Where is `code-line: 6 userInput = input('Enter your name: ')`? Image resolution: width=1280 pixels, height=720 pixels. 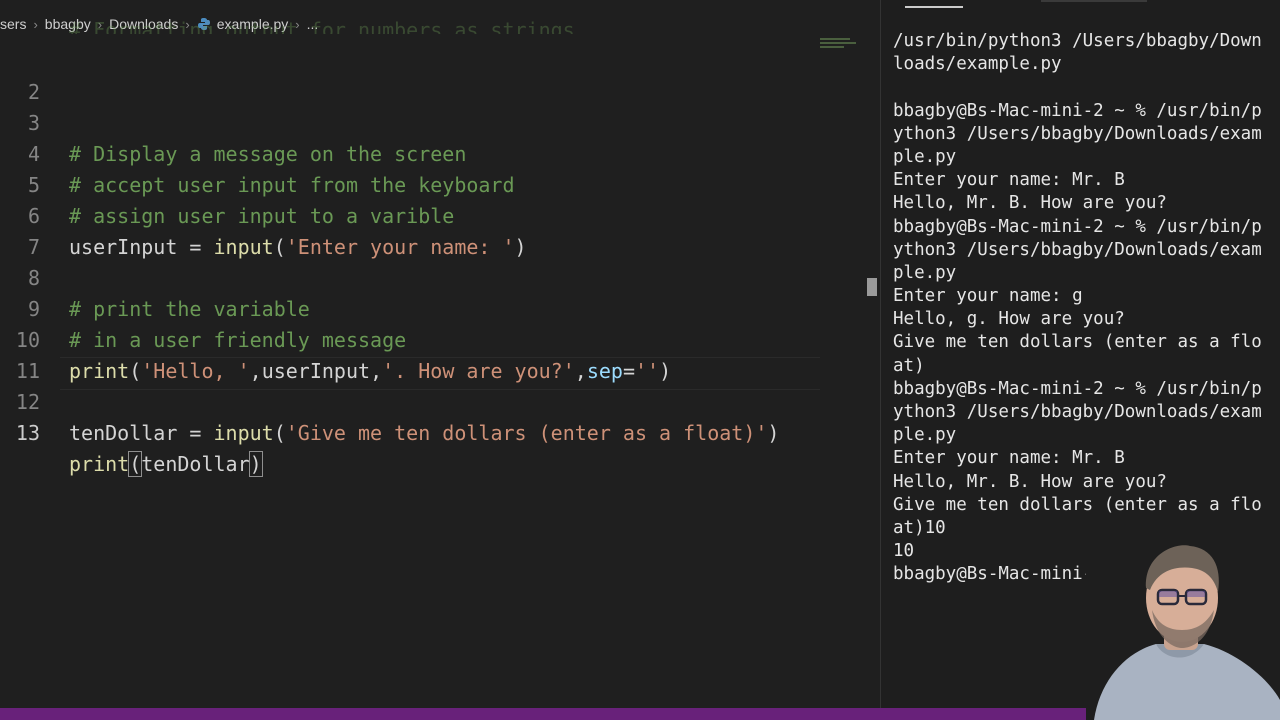
code-line: 6 userInput = input('Enter your name: ') is located at coordinates (415, 214).